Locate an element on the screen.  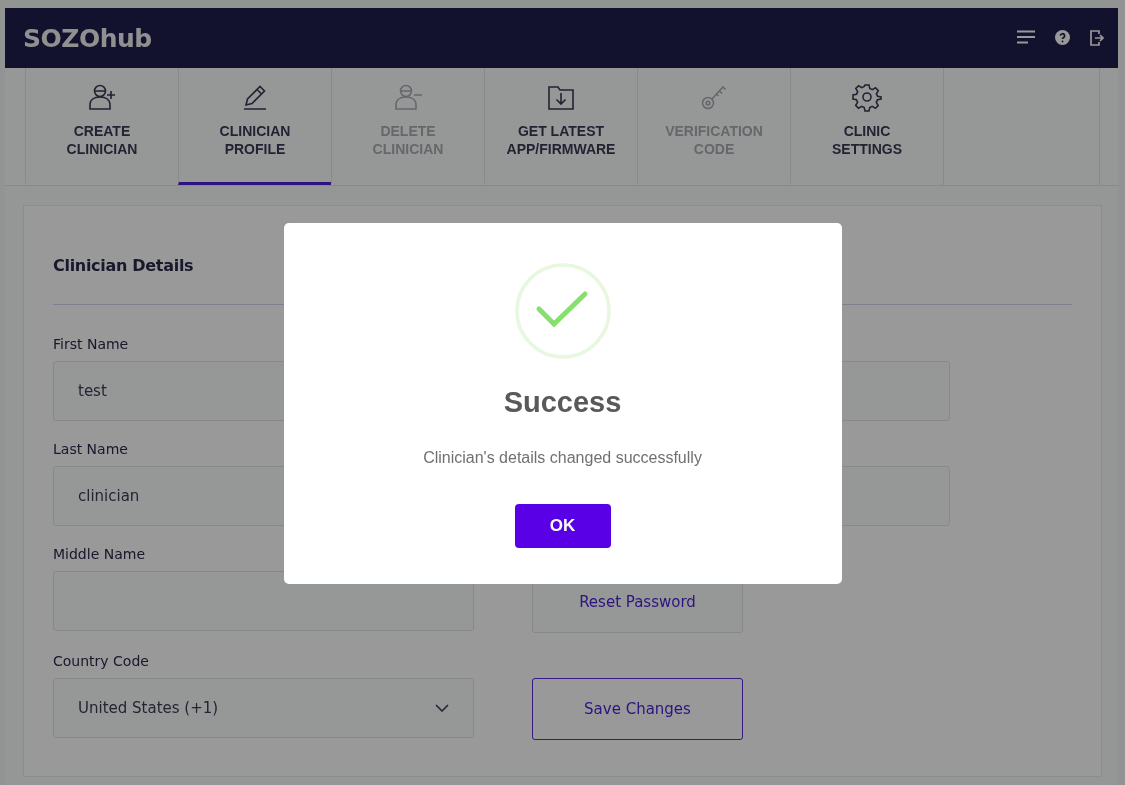
person-plus-icon is located at coordinates (102, 97).